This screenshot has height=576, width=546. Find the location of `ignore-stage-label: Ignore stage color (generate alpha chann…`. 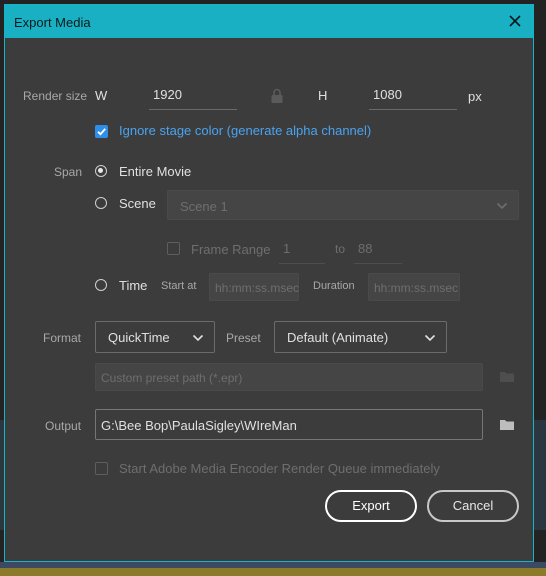

ignore-stage-label: Ignore stage color (generate alpha chann… is located at coordinates (245, 130).